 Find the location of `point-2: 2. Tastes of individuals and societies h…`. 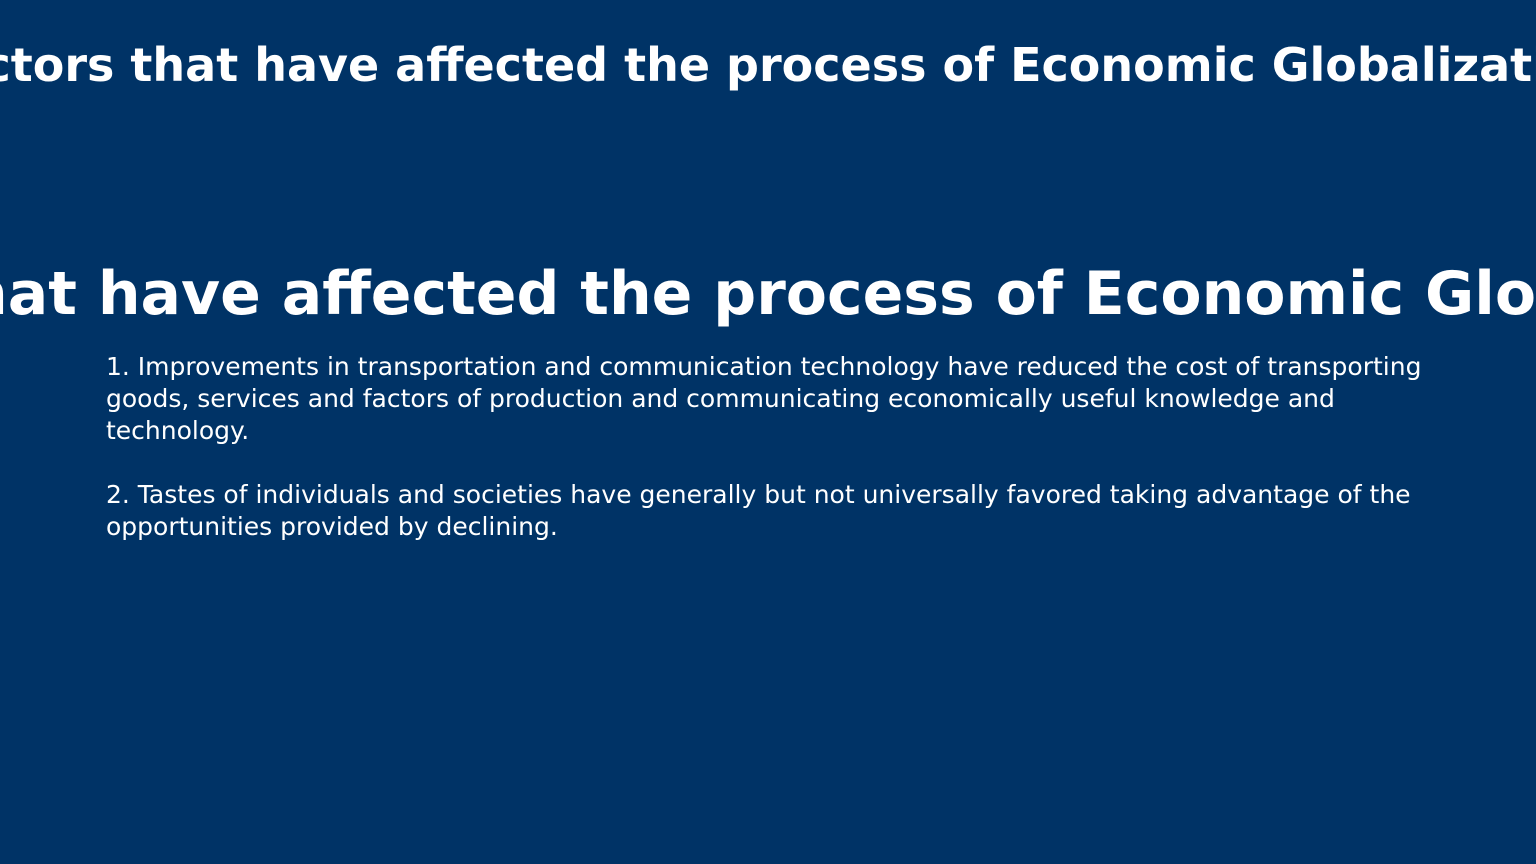

point-2: 2. Tastes of individuals and societies h… is located at coordinates (758, 510).